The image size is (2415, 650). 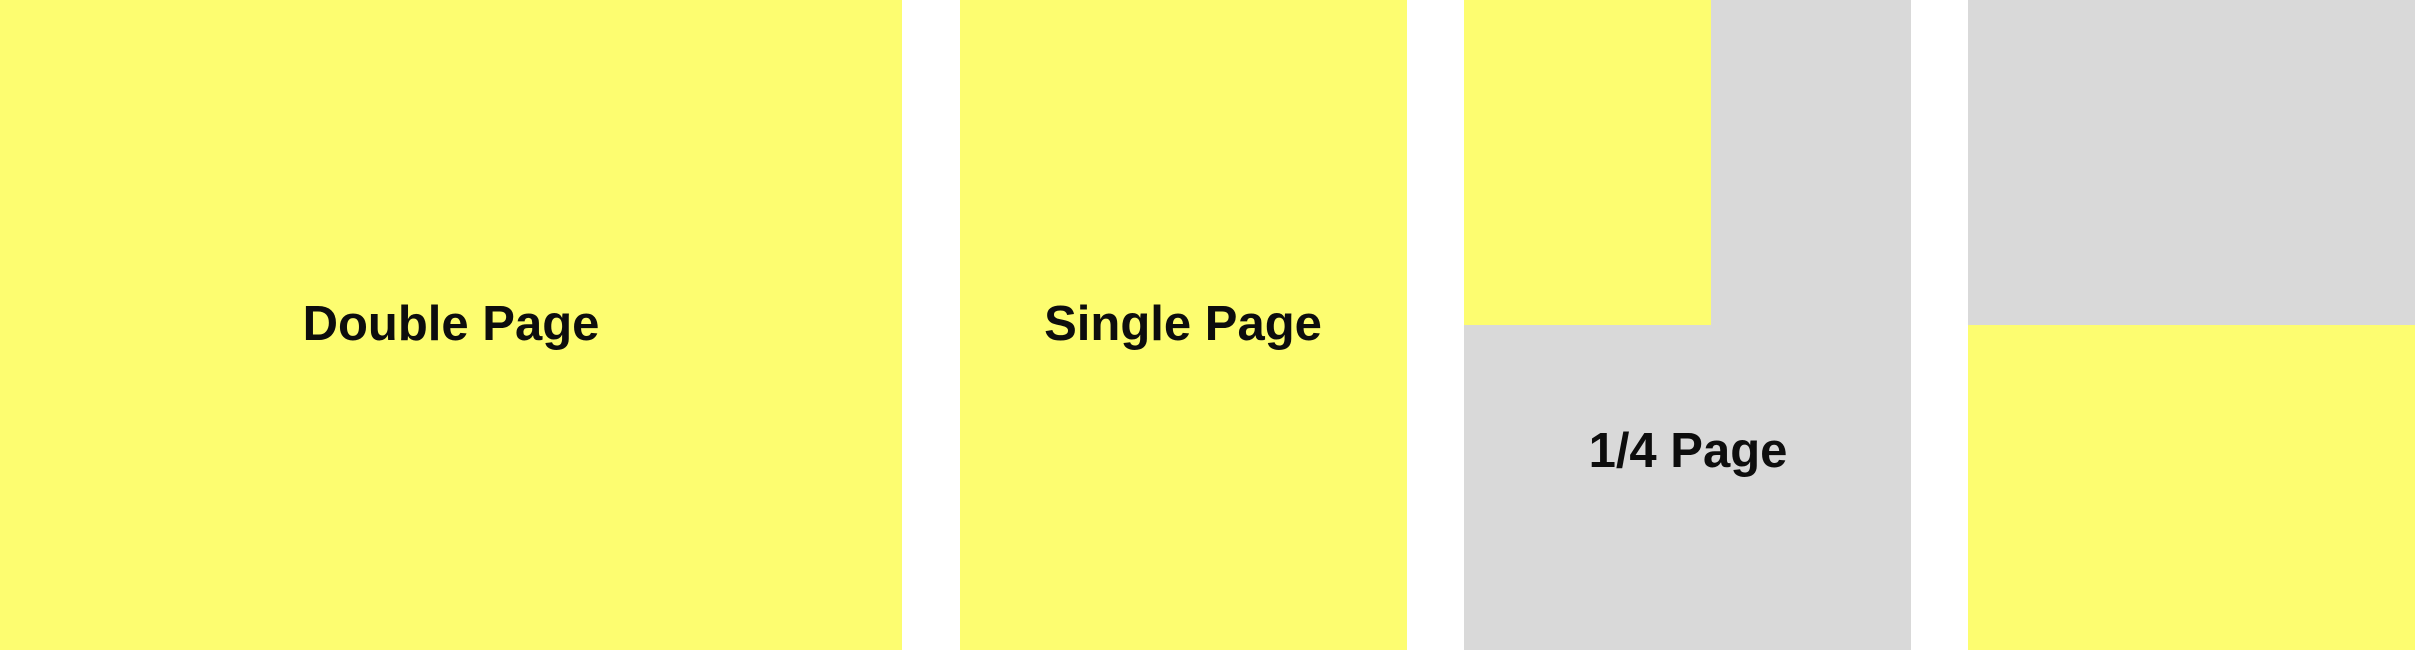 What do you see at coordinates (1587, 162) in the screenshot?
I see `quarter-page-fill` at bounding box center [1587, 162].